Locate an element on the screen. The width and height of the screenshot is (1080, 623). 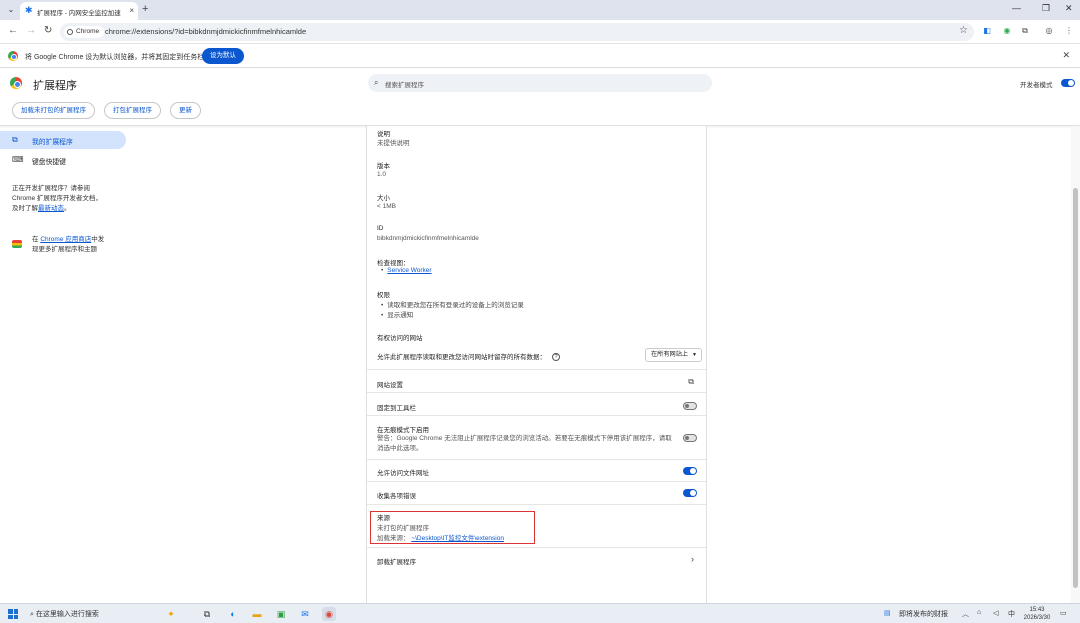
pin-toolbar-label: 固定到工具栏 is located at coordinates (396, 408).